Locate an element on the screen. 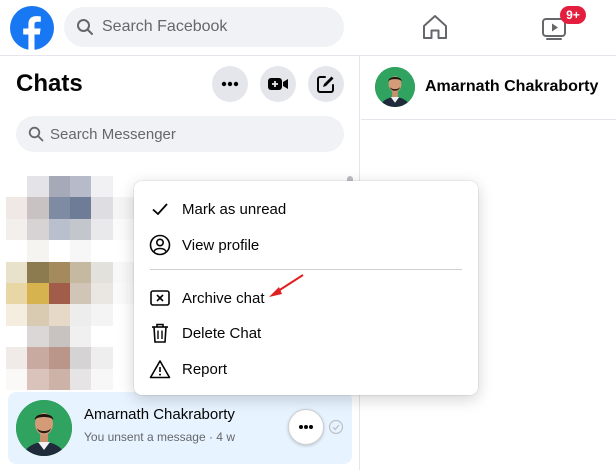  menu-item-delete-chat: Delete Chat is located at coordinates (306, 333).